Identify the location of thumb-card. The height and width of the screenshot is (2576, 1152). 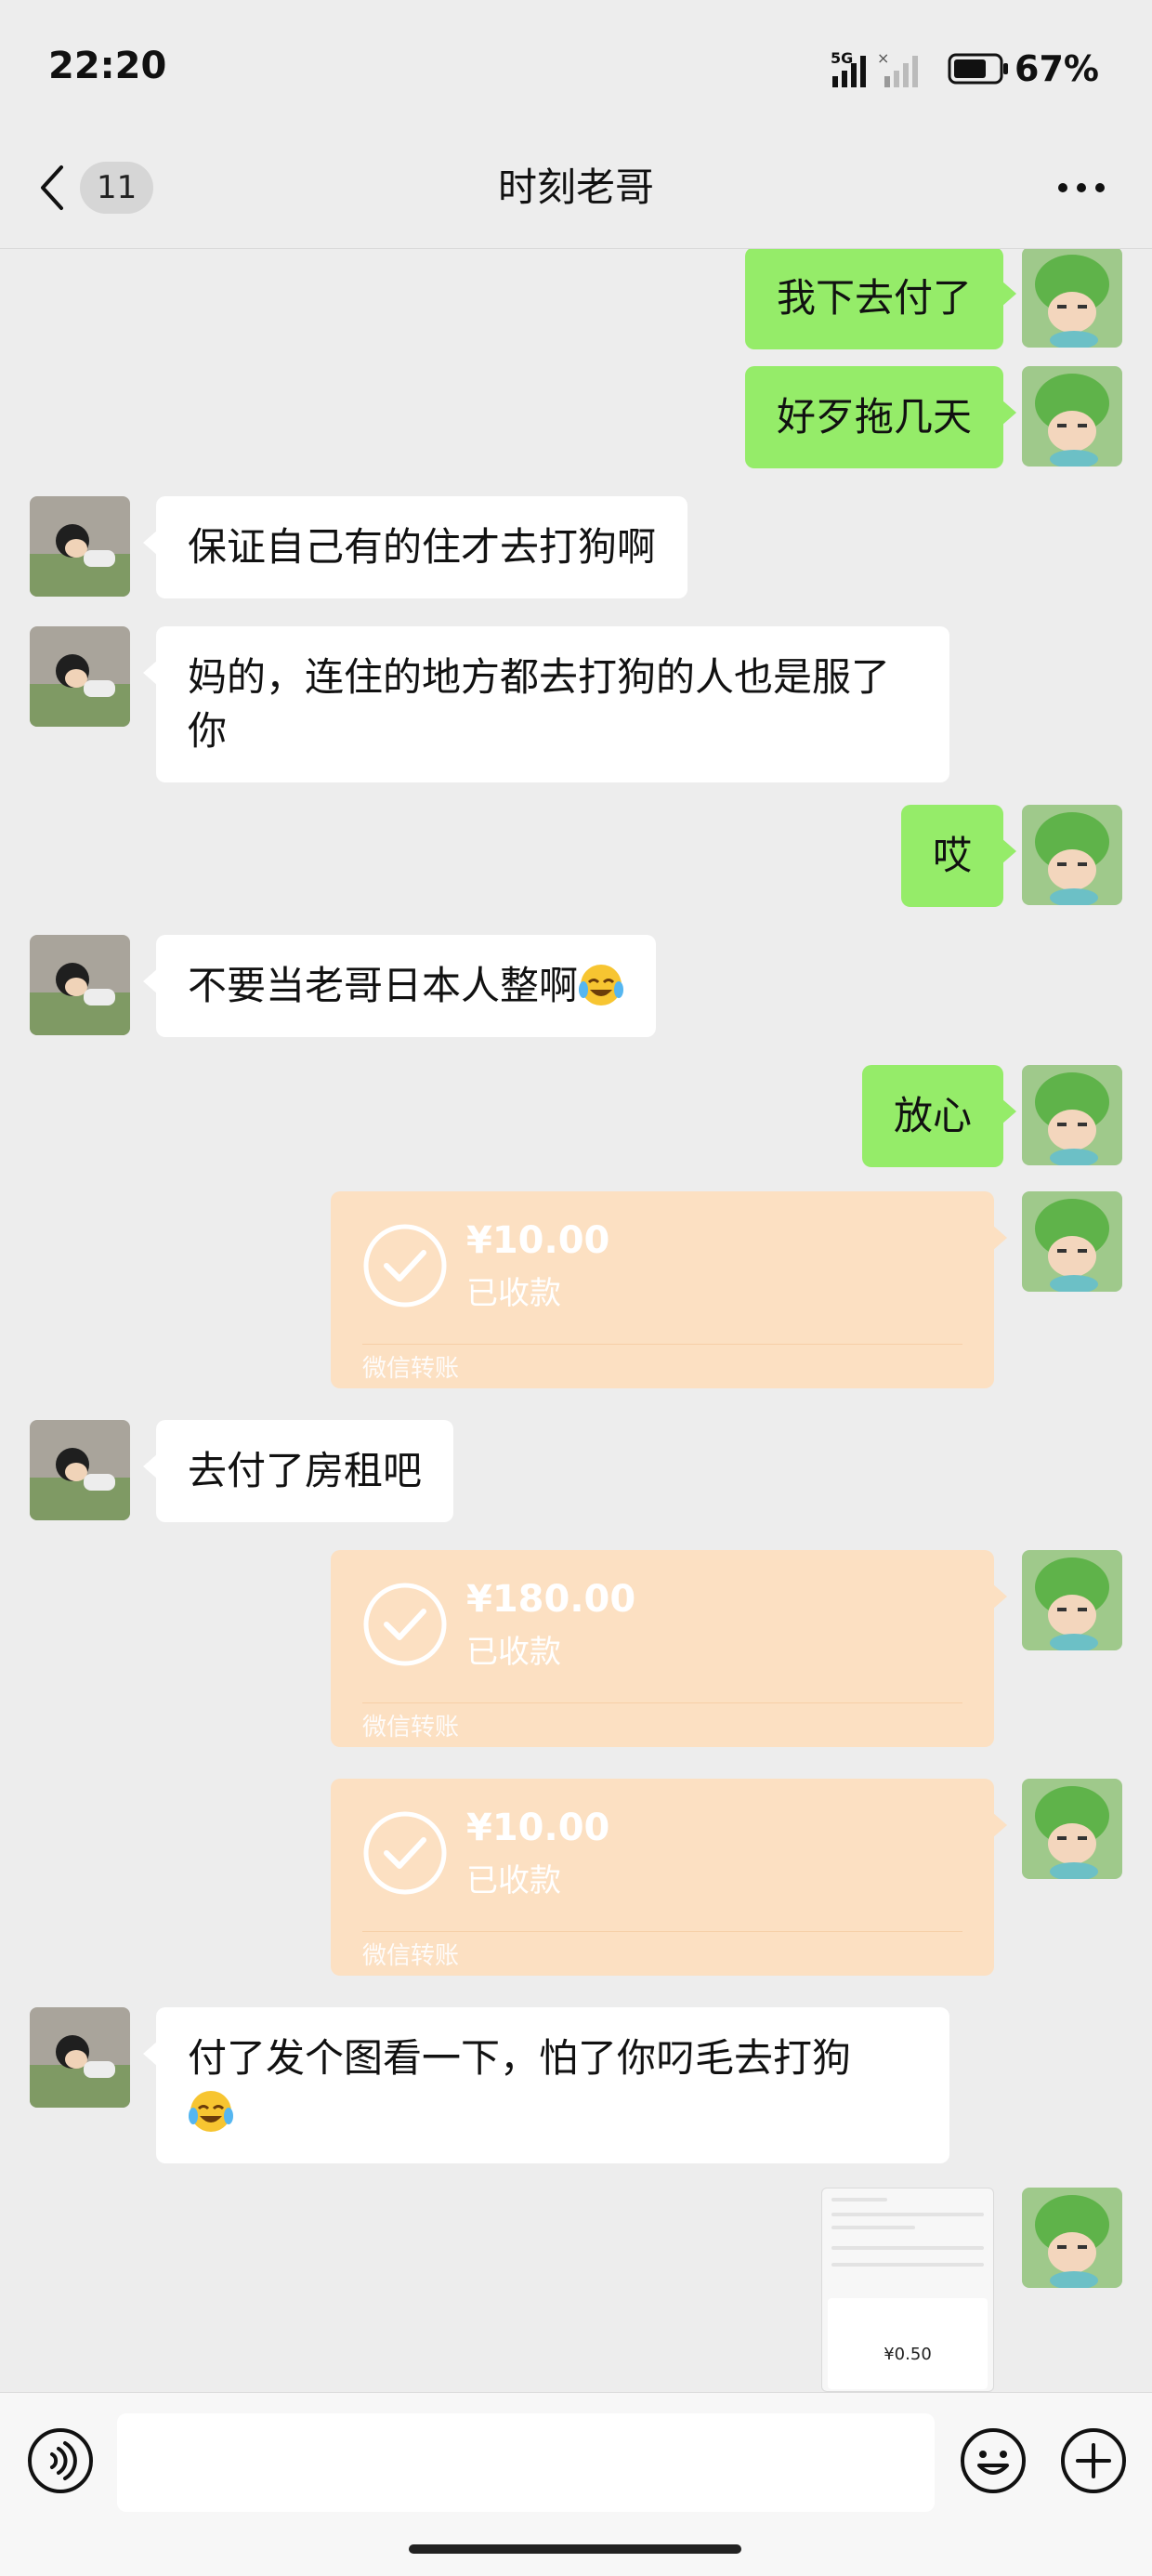
(908, 2343).